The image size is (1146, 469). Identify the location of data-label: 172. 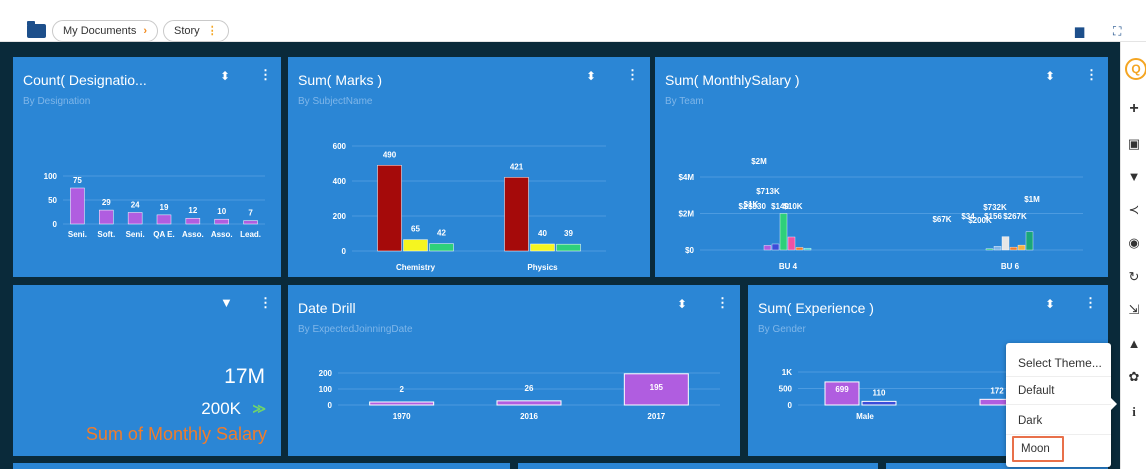
(997, 390).